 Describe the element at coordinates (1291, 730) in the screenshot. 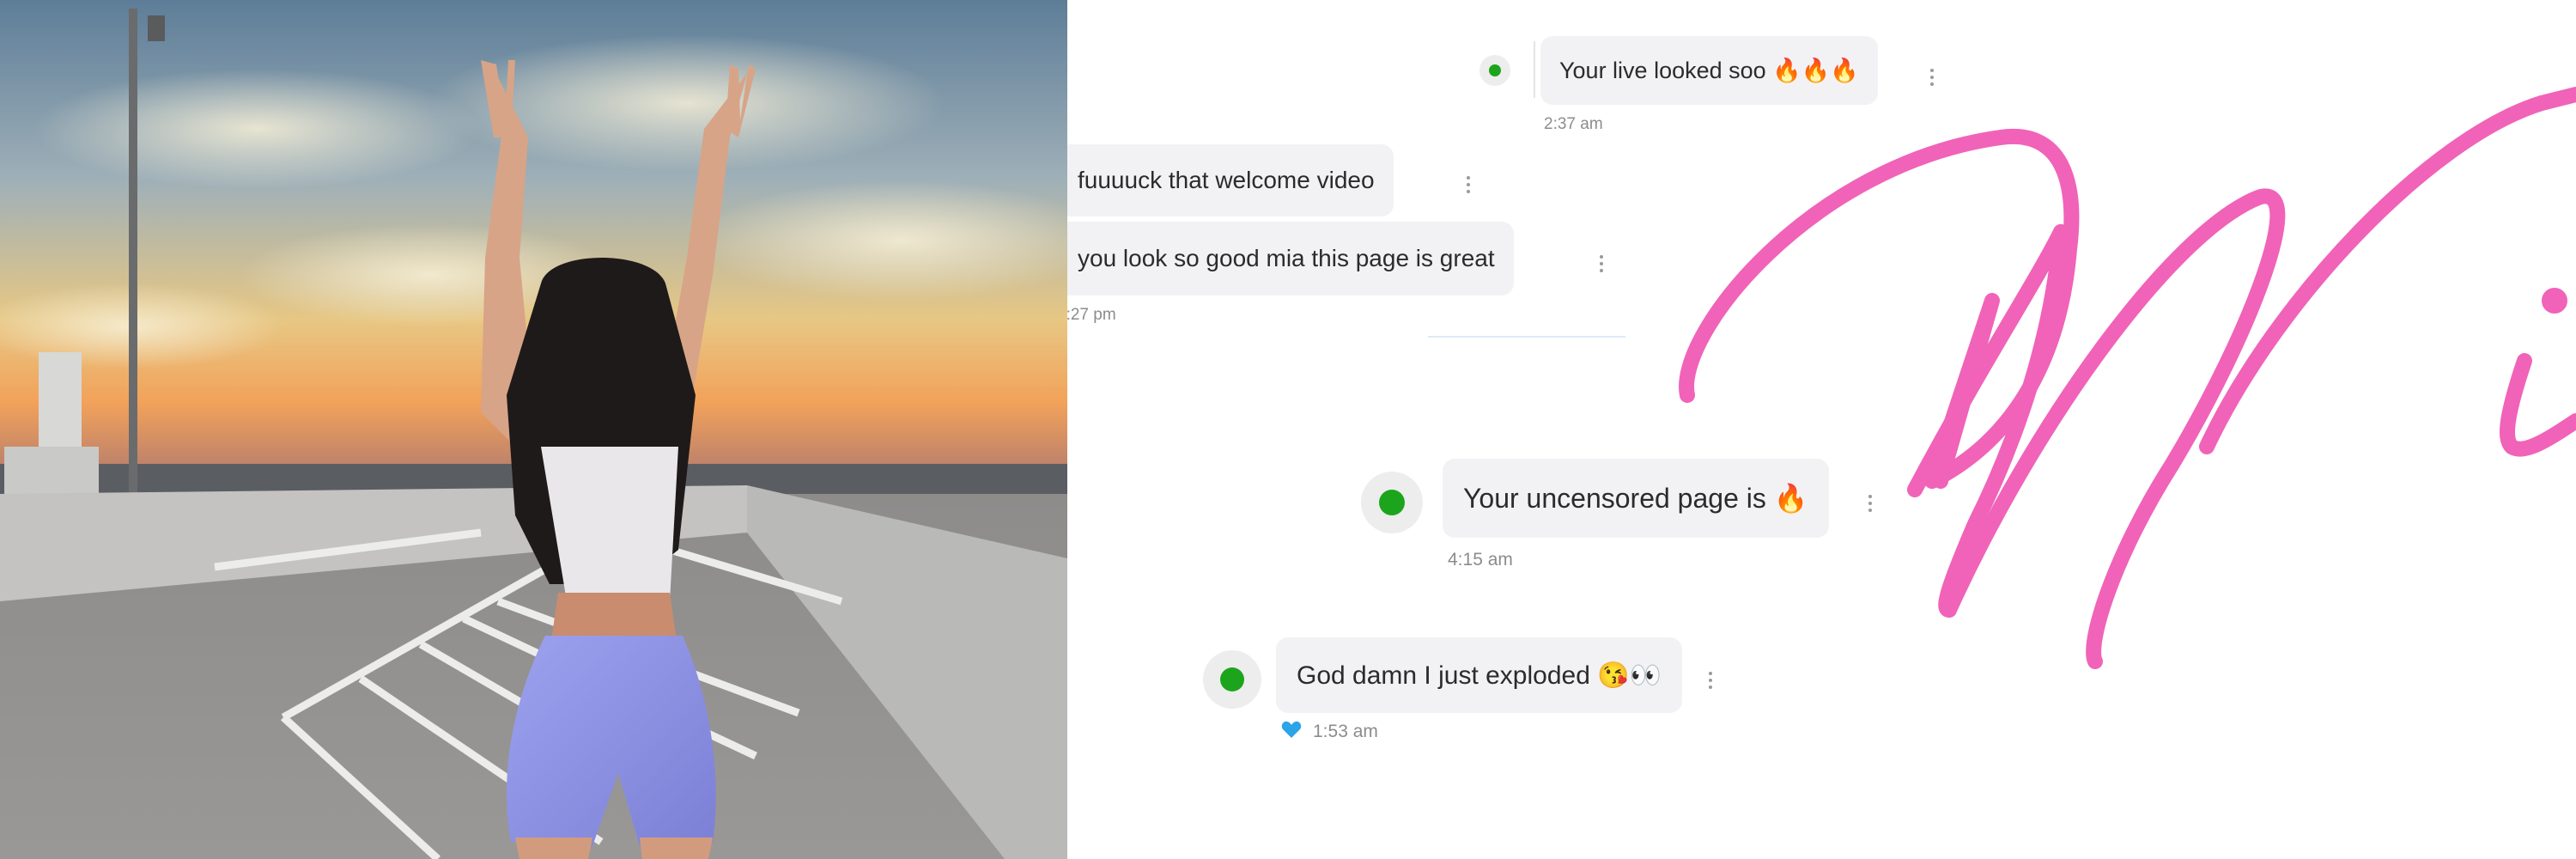

I see `heart-icon` at that location.